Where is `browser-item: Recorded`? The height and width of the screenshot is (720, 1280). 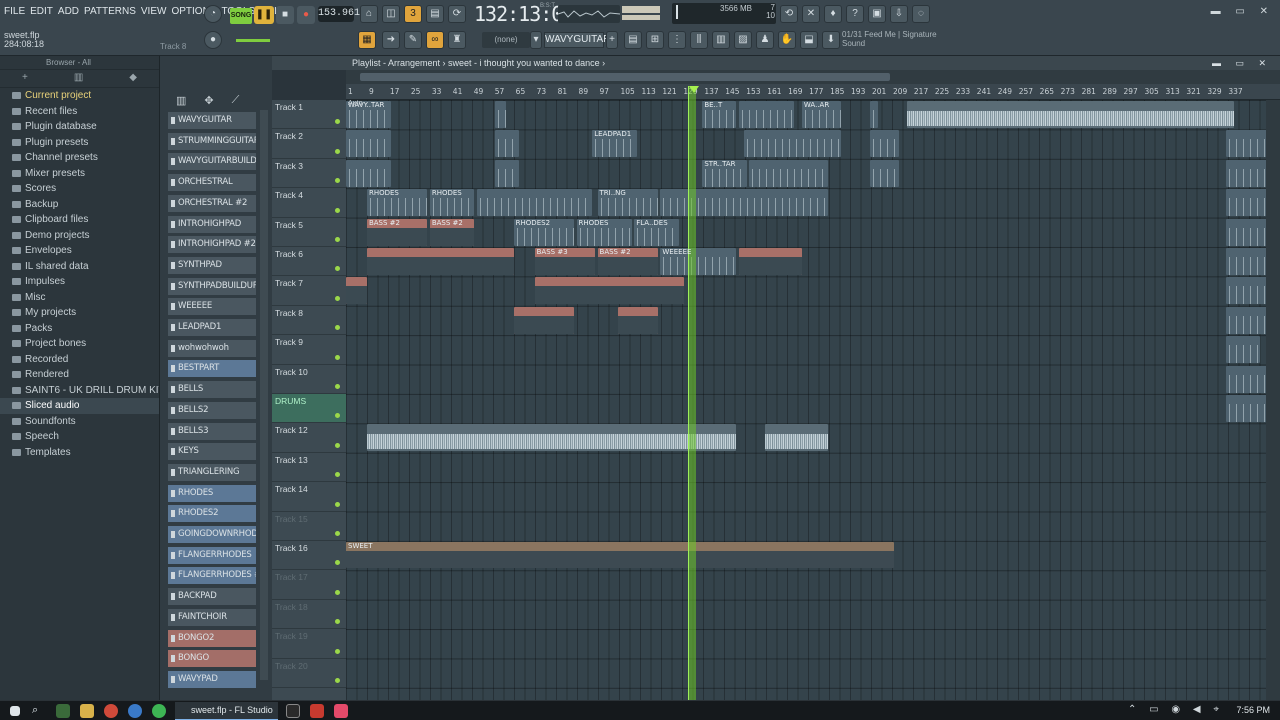 browser-item: Recorded is located at coordinates (79, 360).